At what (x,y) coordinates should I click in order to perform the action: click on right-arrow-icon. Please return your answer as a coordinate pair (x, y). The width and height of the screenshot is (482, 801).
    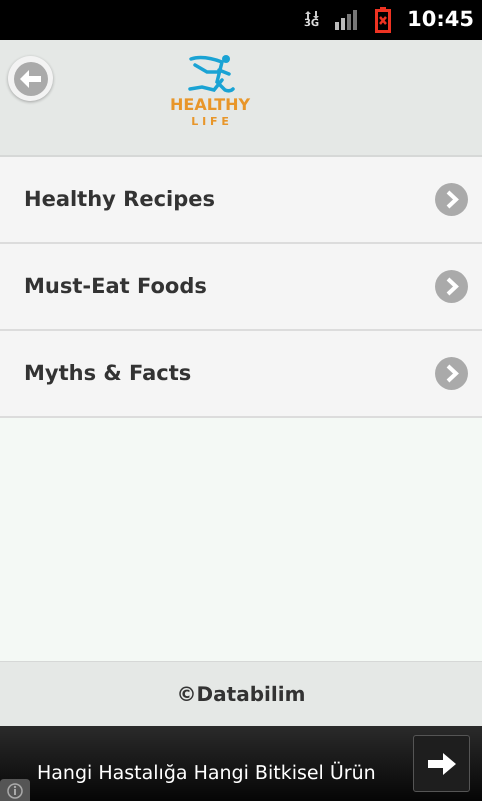
    Looking at the image, I should click on (442, 763).